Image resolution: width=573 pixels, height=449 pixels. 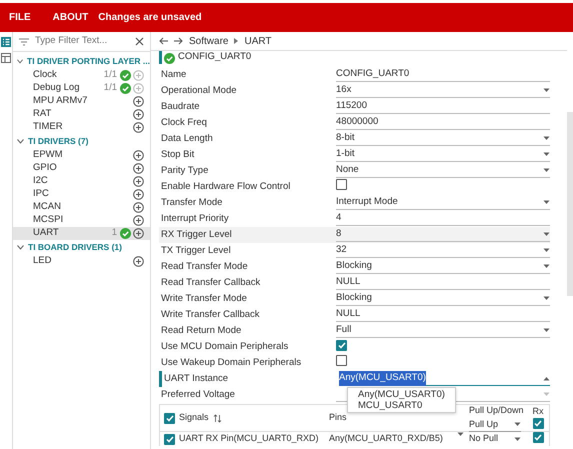 I want to click on menu-item: FILE, so click(x=20, y=17).